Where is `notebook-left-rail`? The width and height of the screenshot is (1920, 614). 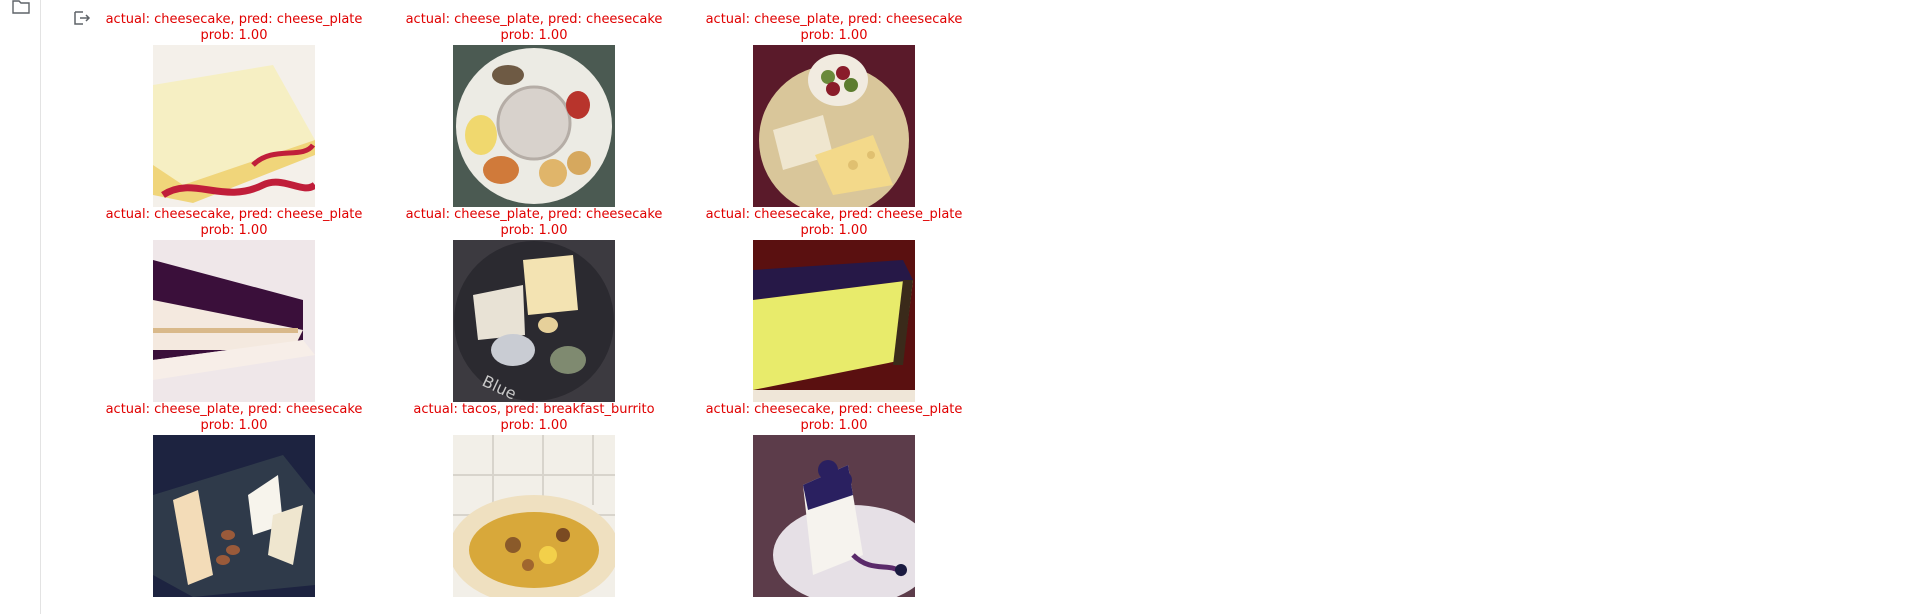
notebook-left-rail is located at coordinates (20, 307).